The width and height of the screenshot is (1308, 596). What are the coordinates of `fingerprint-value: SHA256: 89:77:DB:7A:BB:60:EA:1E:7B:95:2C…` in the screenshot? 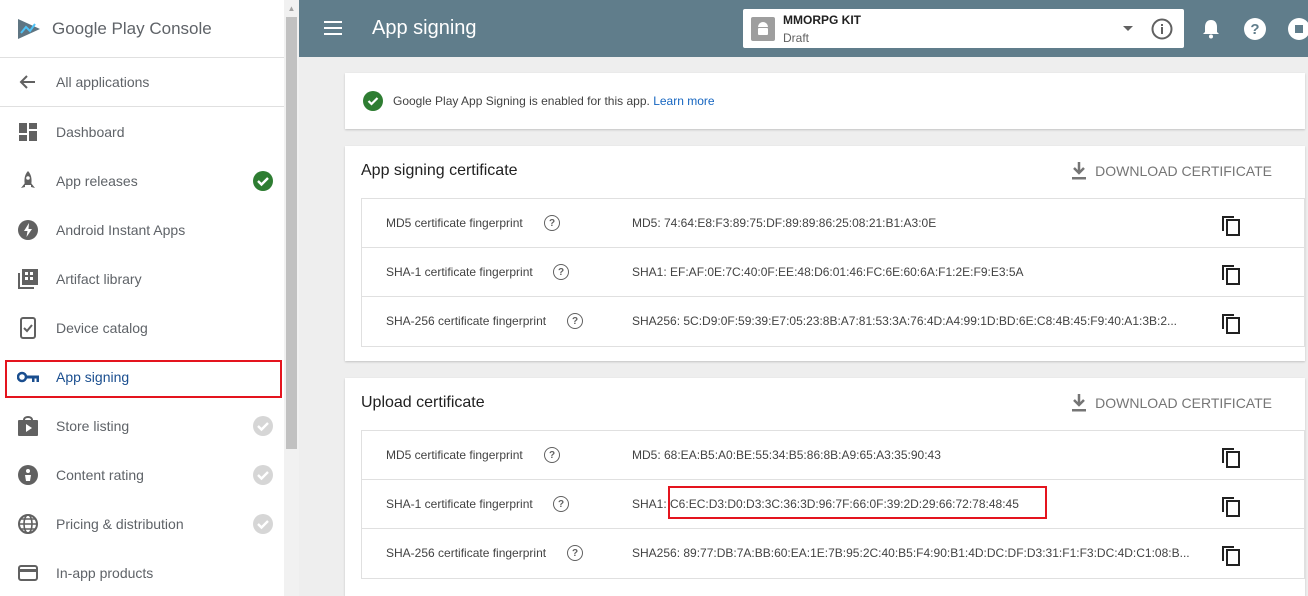 It's located at (911, 553).